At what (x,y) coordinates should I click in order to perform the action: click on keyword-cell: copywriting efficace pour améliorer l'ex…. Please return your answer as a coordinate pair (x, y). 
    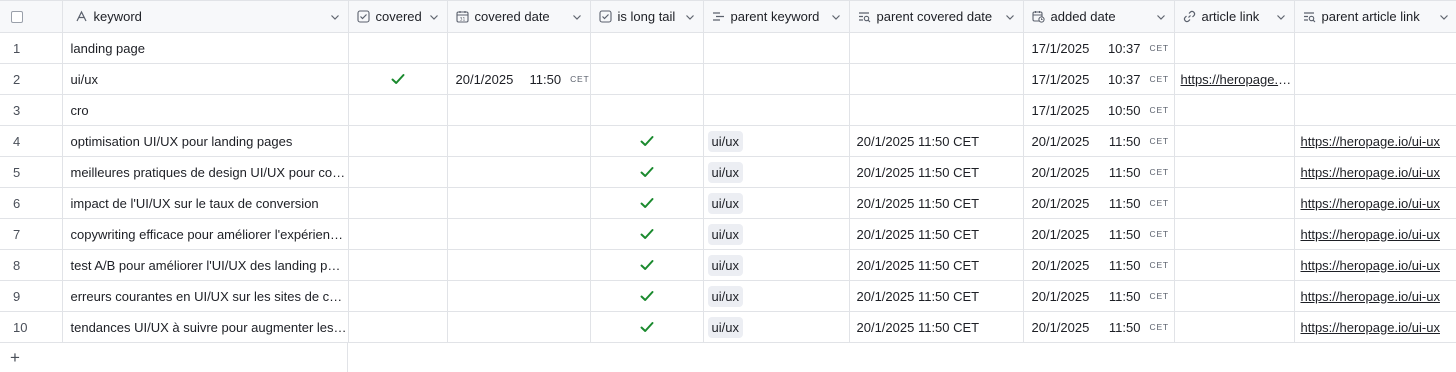
    Looking at the image, I should click on (205, 234).